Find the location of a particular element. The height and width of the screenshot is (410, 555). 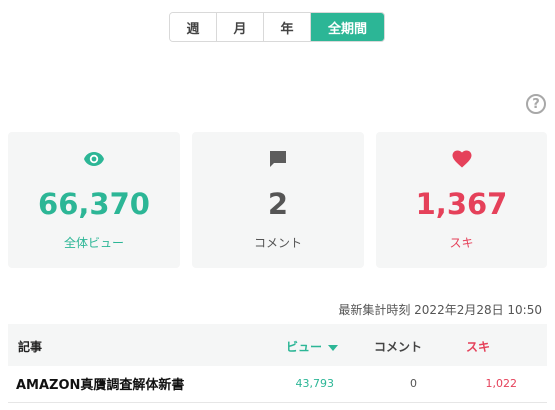

tab-year: 年 is located at coordinates (287, 27).